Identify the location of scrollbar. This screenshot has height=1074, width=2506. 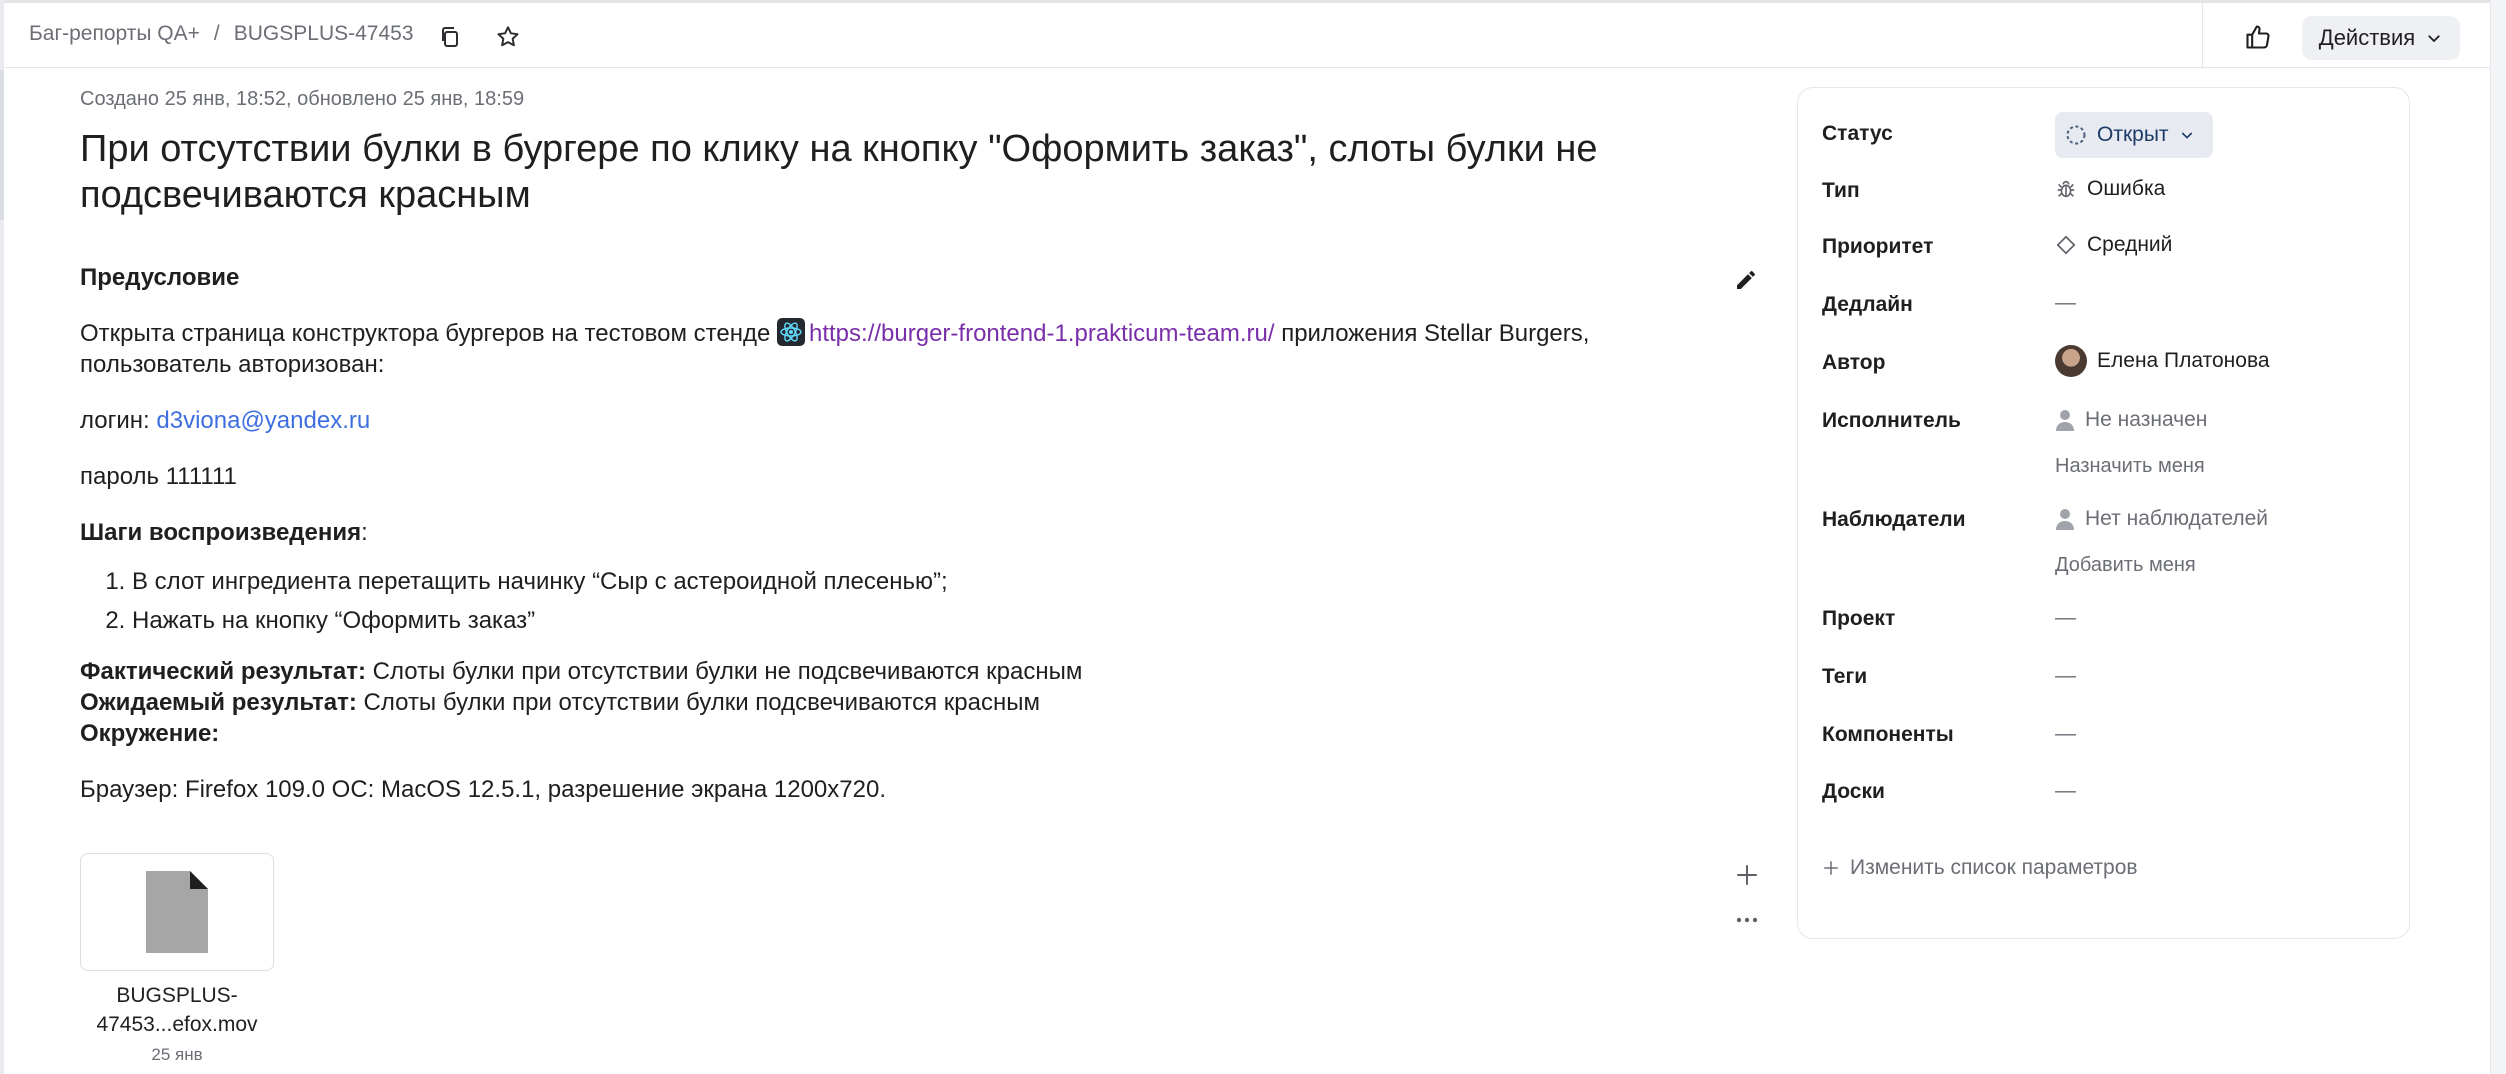
(2498, 537).